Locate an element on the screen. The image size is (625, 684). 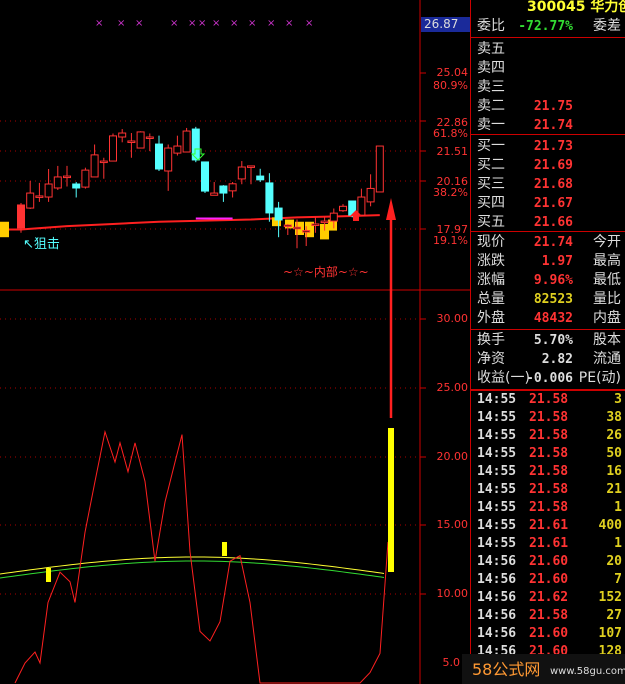
tick-row: 14:55 21.58 16 is located at coordinates (549, 472).